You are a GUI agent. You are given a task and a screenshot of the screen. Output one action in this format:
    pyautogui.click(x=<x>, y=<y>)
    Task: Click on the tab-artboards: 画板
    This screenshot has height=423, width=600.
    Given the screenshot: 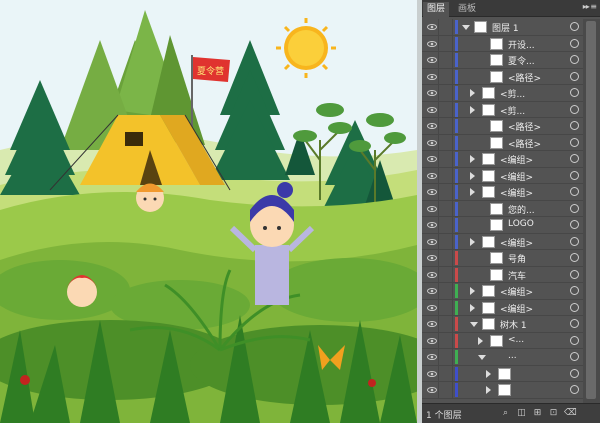 What is the action you would take?
    pyautogui.click(x=467, y=9)
    